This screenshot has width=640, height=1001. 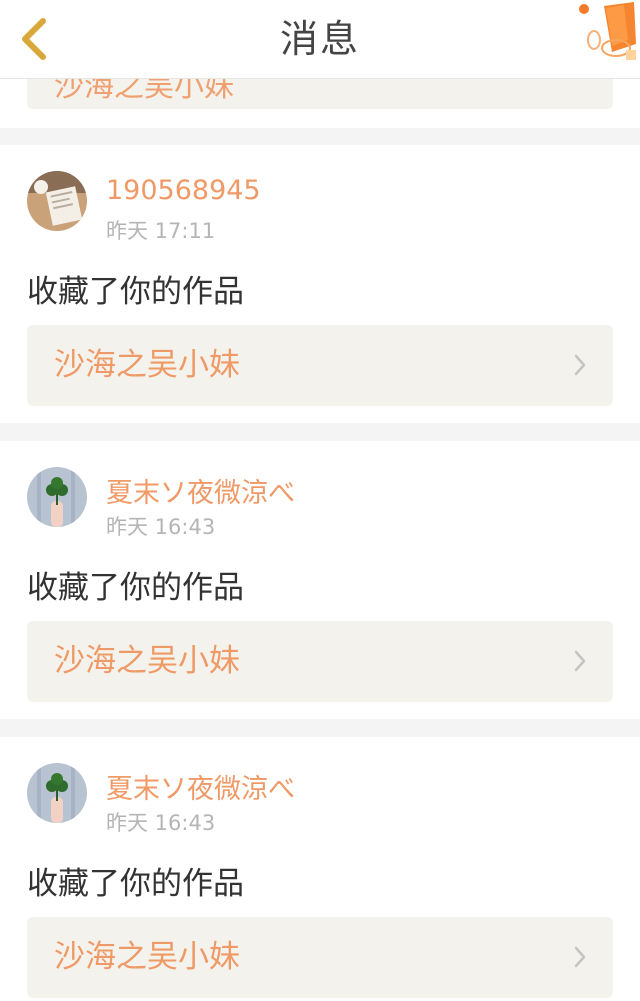 I want to click on username: 190568945, so click(x=183, y=190).